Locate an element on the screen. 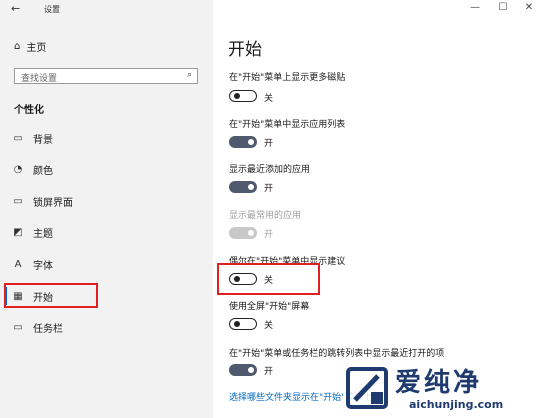 This screenshot has width=543, height=418. toggle-app-list is located at coordinates (243, 142).